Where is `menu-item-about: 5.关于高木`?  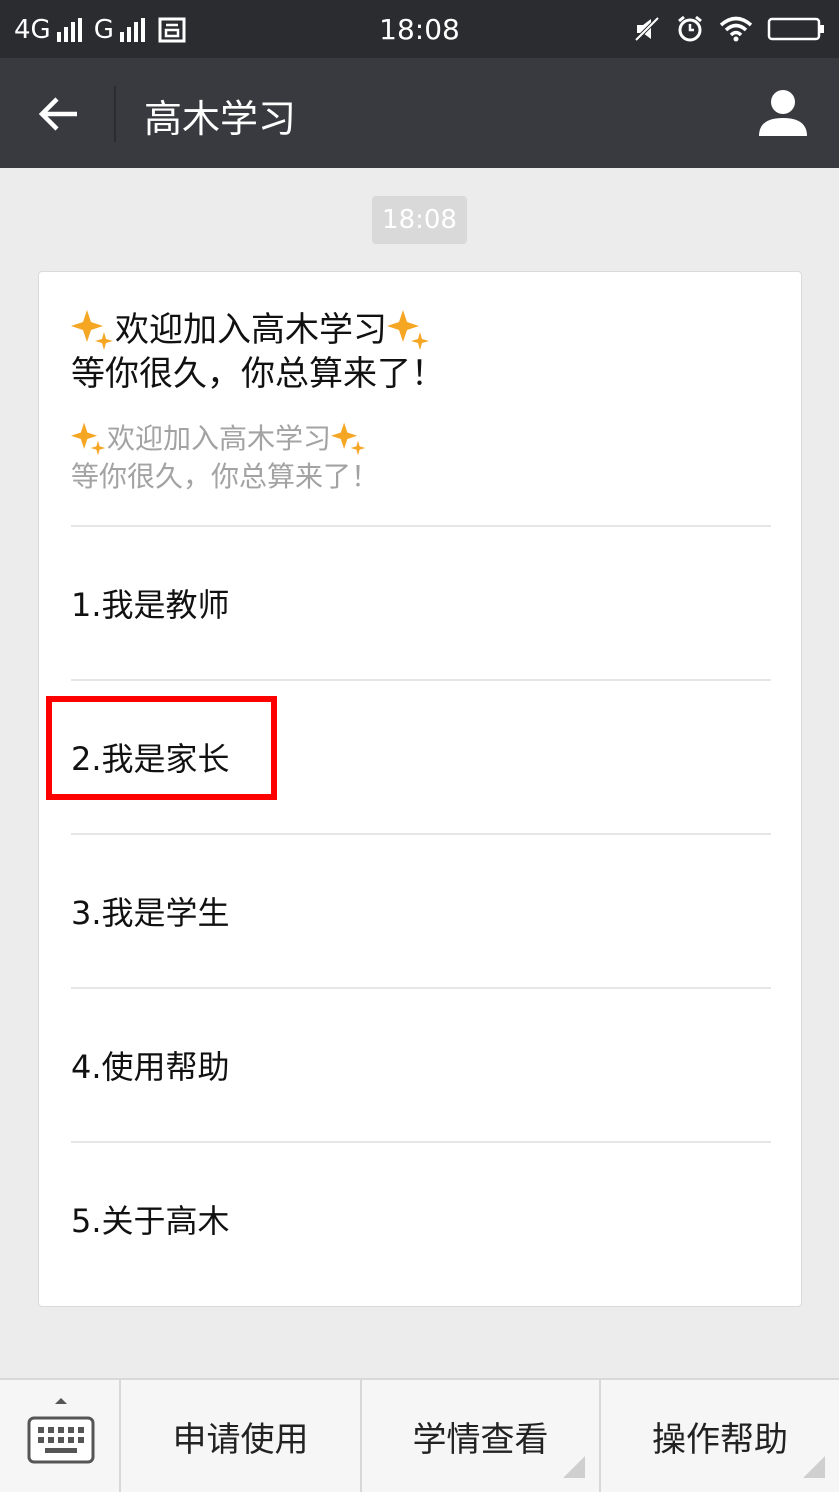
menu-item-about: 5.关于高木 is located at coordinates (421, 1218).